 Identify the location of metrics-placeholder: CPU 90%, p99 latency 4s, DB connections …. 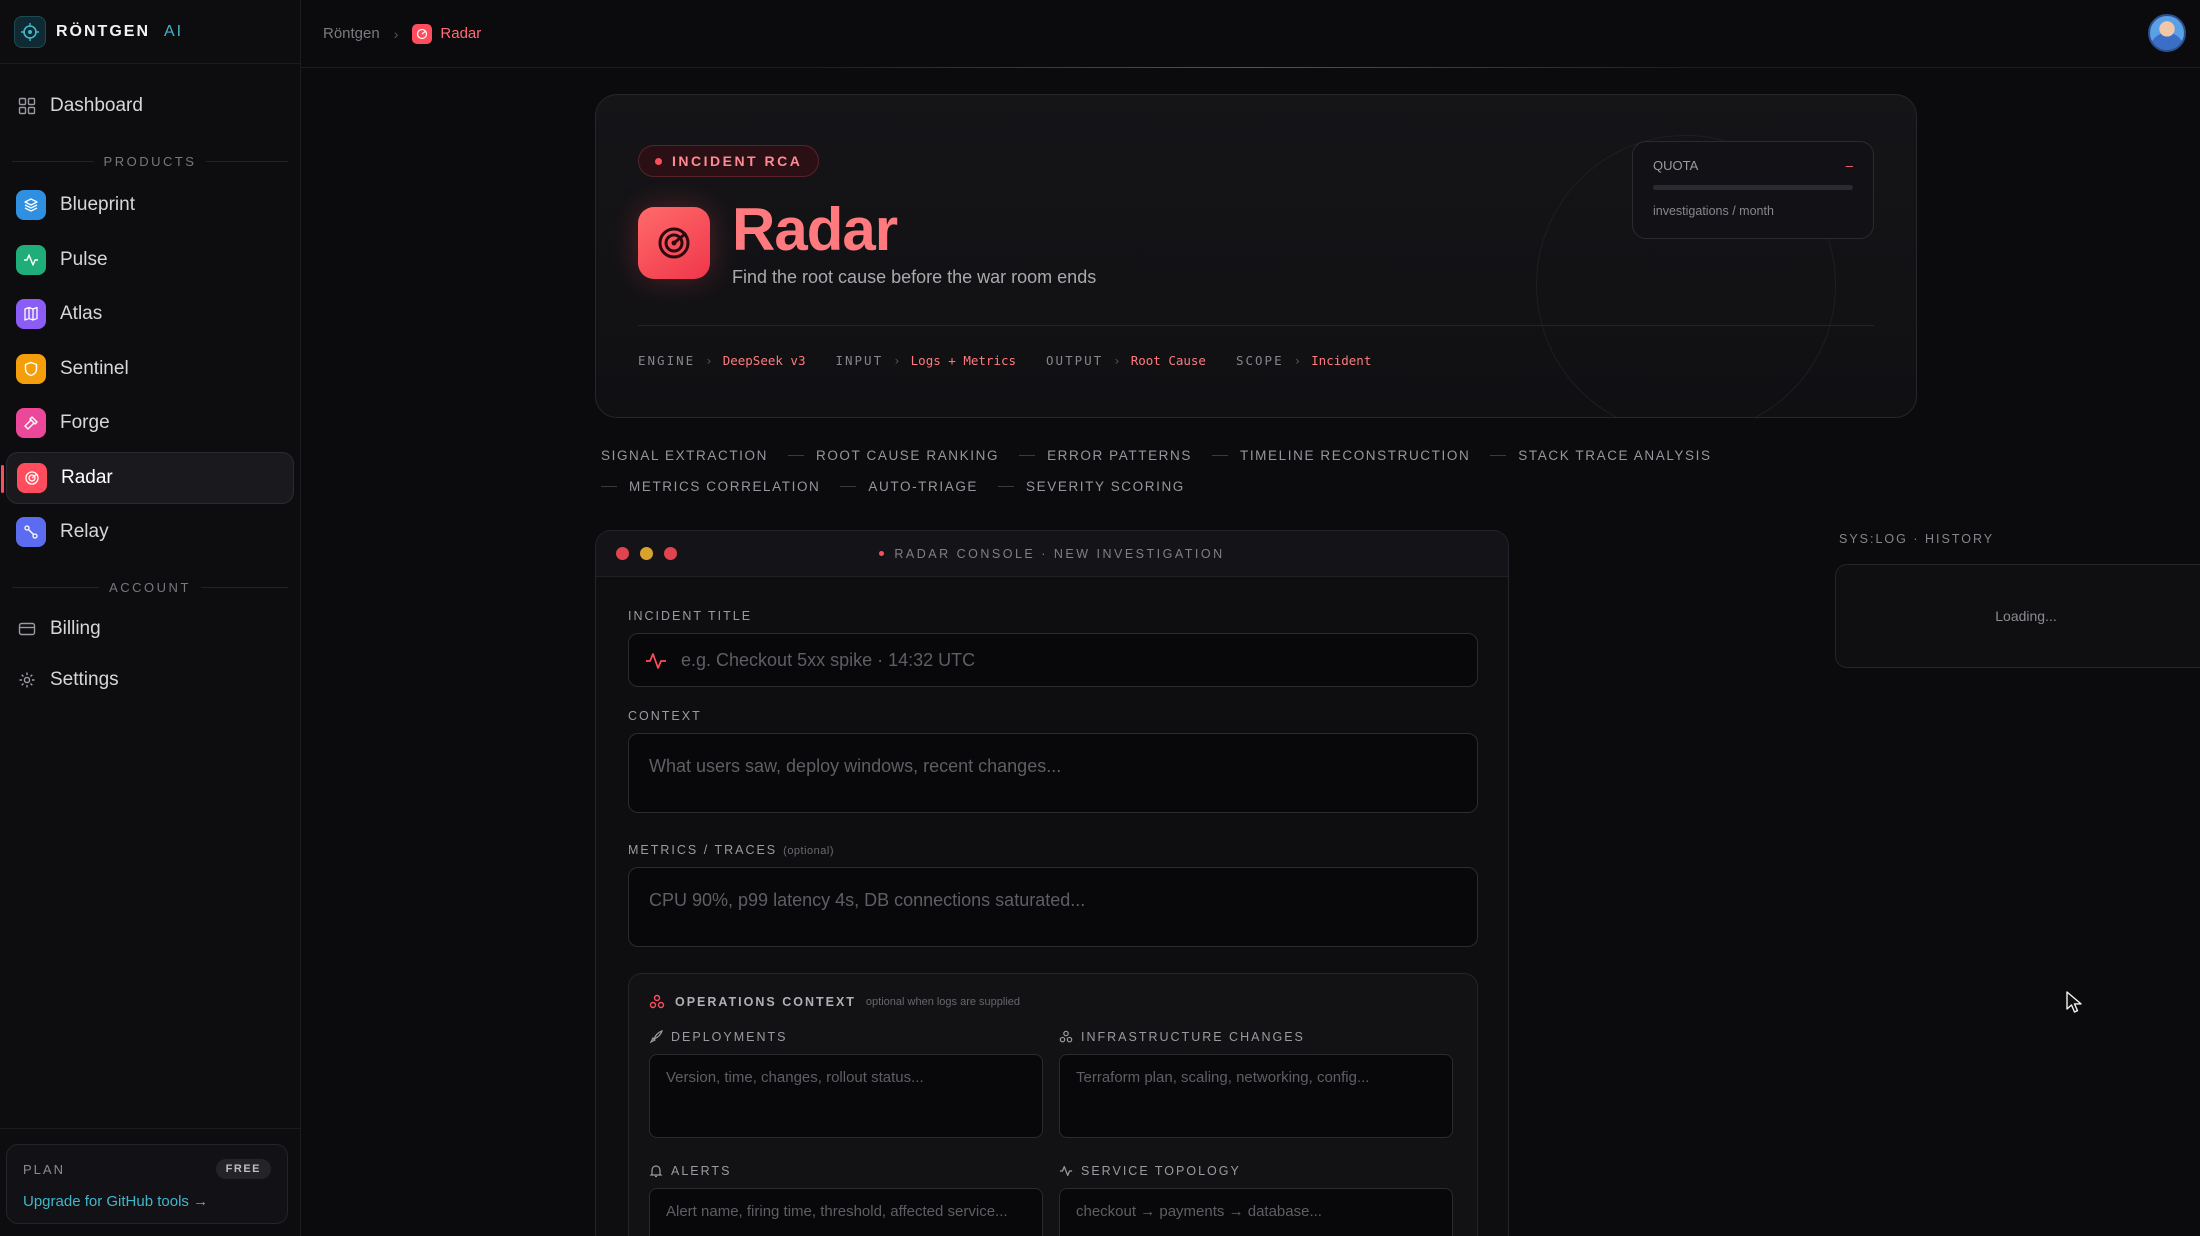
(867, 900).